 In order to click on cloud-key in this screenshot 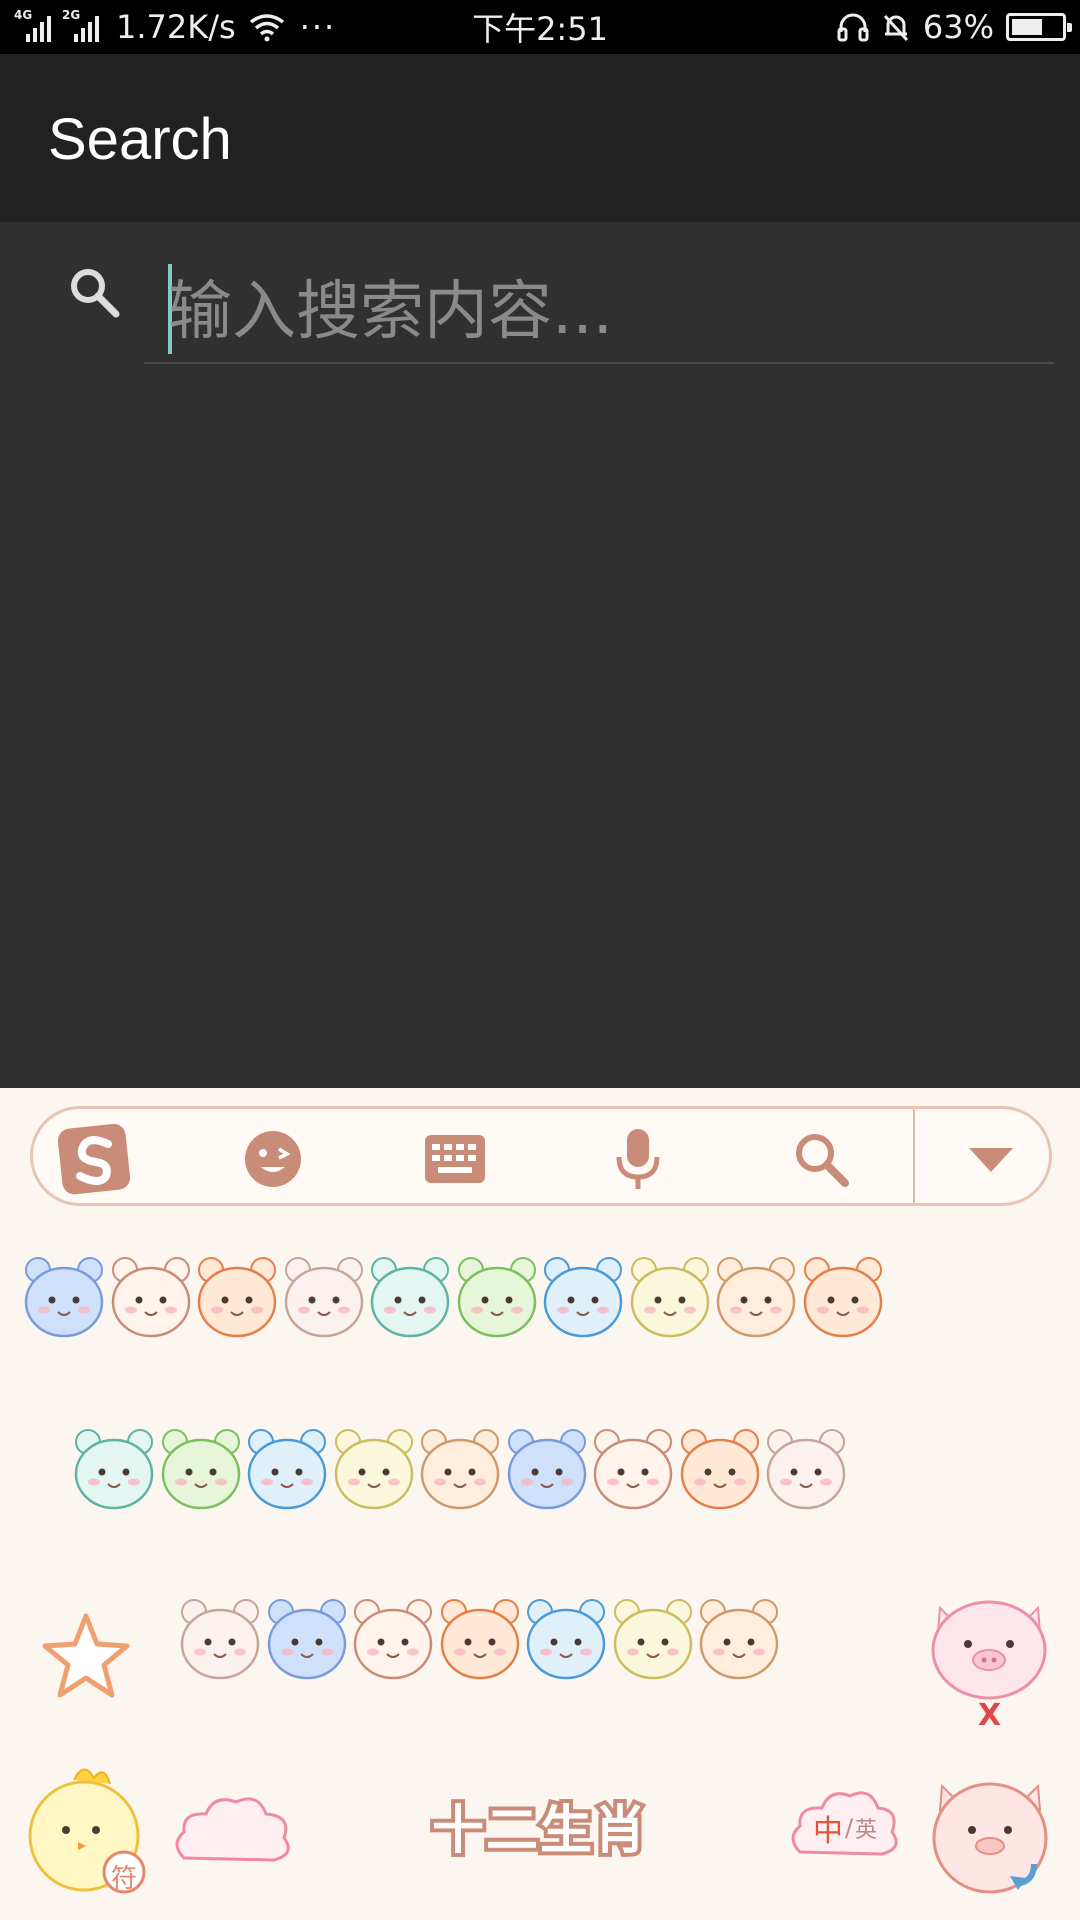, I will do `click(235, 1833)`.